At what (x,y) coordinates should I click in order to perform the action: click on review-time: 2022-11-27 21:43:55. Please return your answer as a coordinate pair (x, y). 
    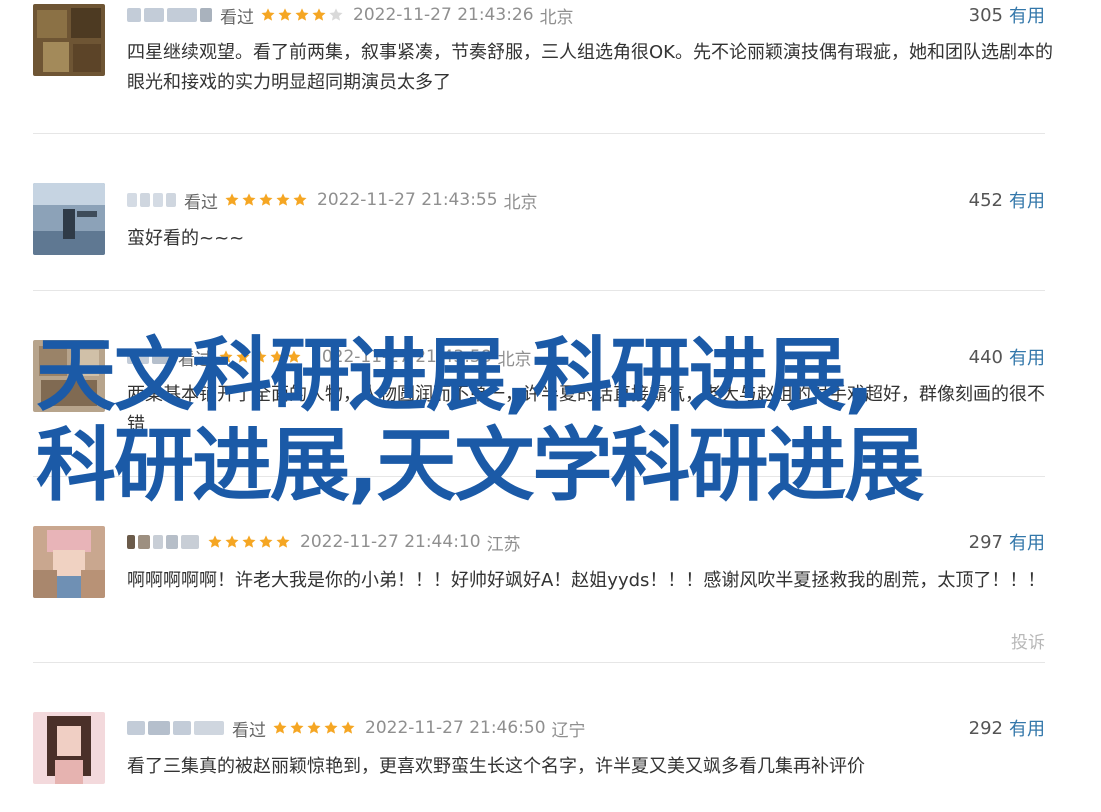
    Looking at the image, I should click on (407, 200).